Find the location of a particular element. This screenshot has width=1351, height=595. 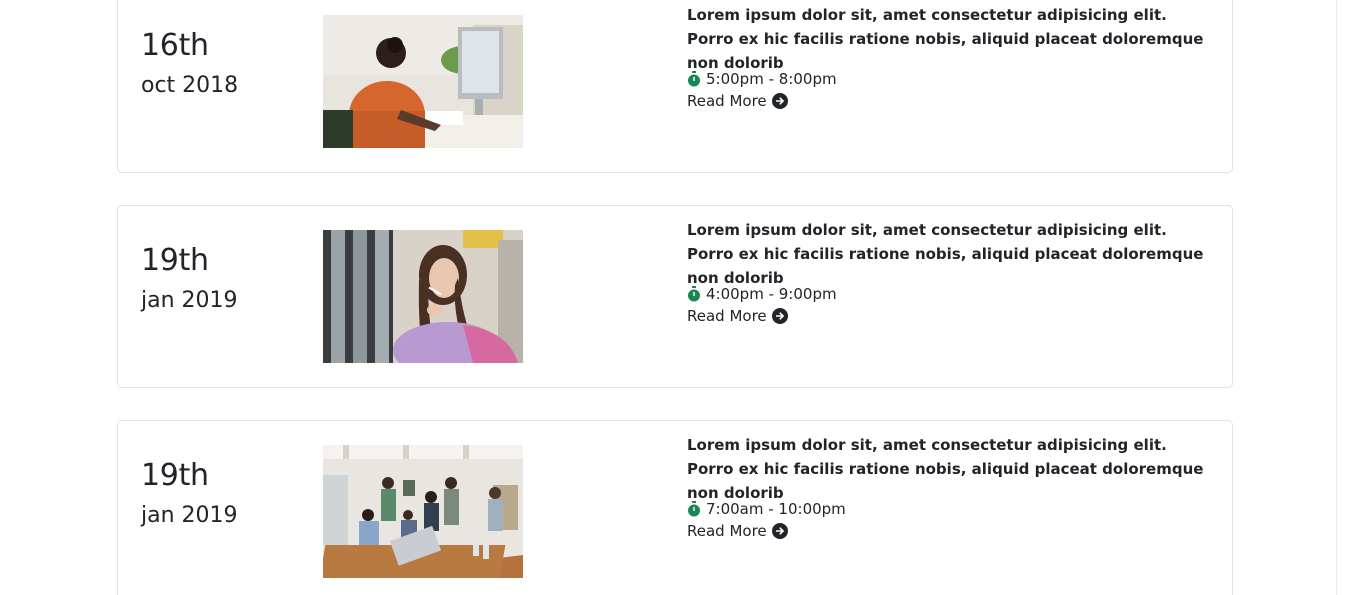

event-time: 5:00pm - 8:00pm is located at coordinates (762, 79).